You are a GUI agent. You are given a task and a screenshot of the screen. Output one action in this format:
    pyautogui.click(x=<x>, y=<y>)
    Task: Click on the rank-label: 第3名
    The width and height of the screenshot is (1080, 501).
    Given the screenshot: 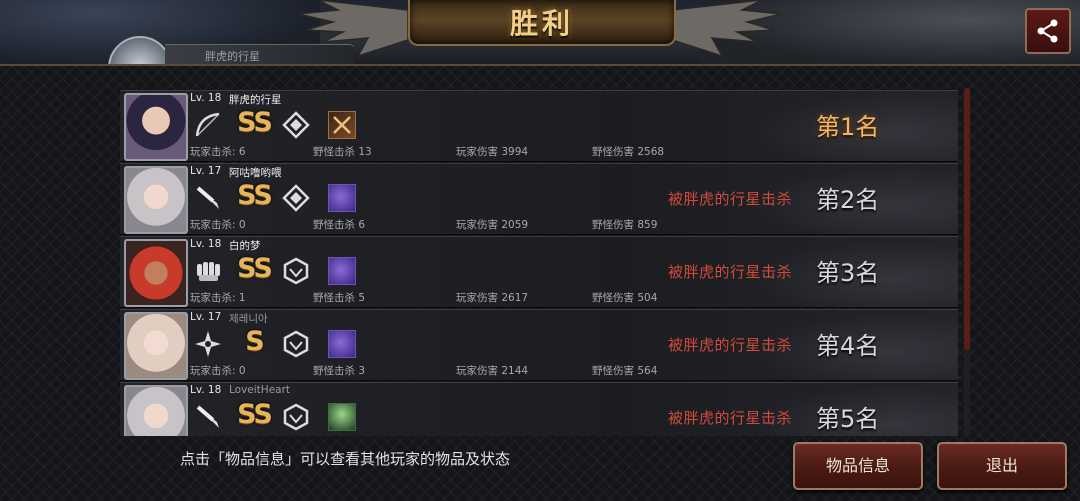 What is the action you would take?
    pyautogui.click(x=848, y=273)
    